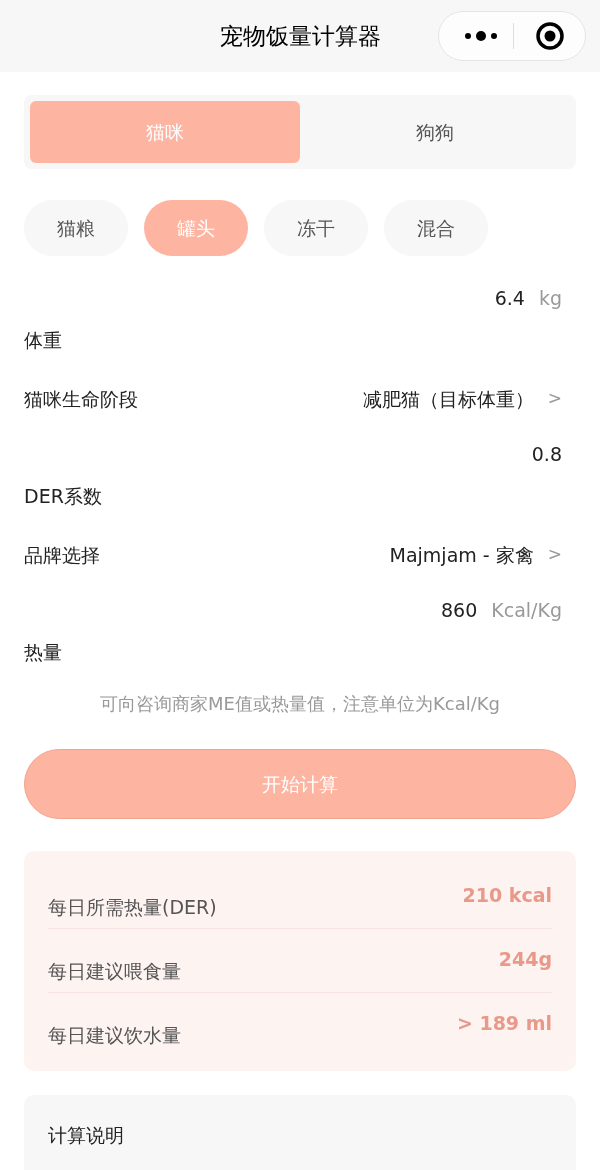 Image resolution: width=600 pixels, height=1170 pixels. Describe the element at coordinates (43, 652) in the screenshot. I see `field-label: 热量` at that location.